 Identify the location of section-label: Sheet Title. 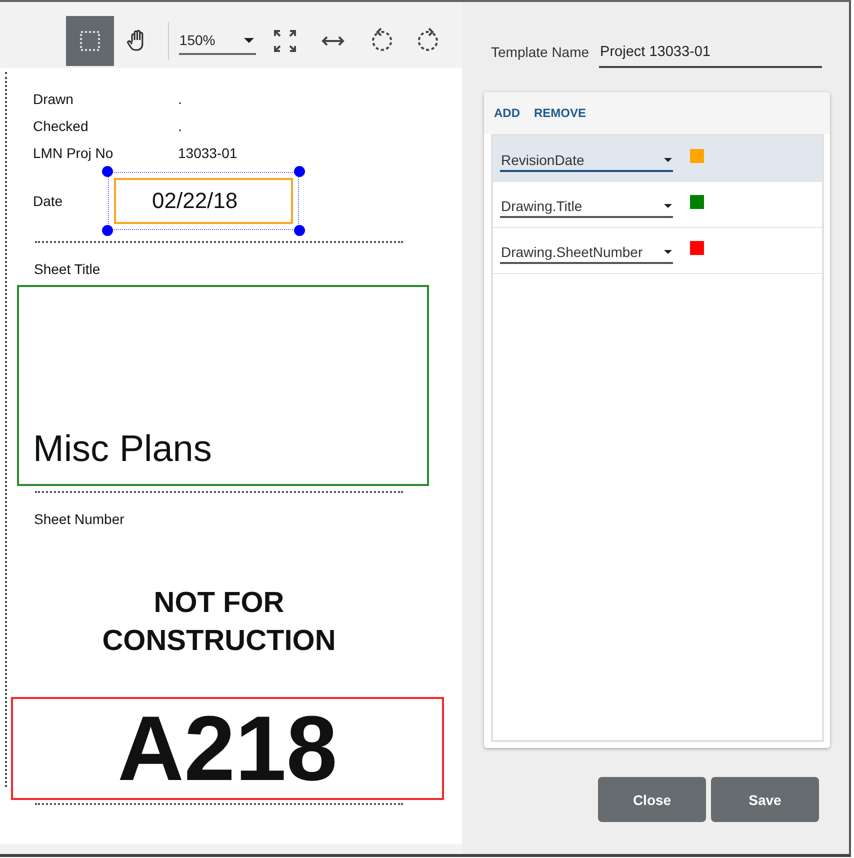
(67, 270).